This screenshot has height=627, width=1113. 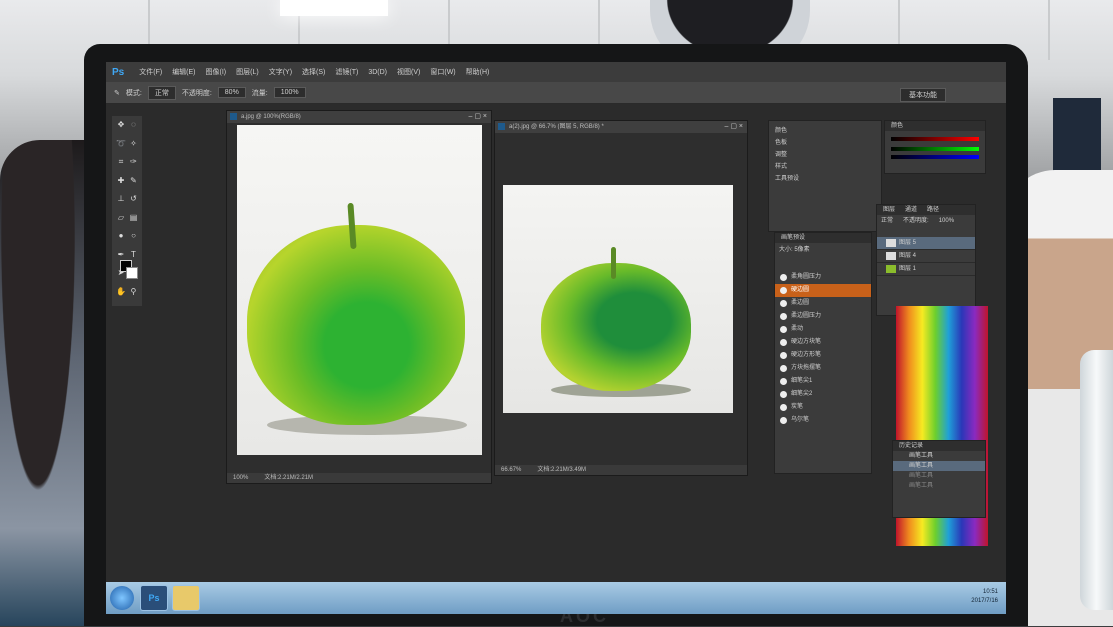 What do you see at coordinates (823, 250) in the screenshot?
I see `brush-size-row: 大小: 5像素` at bounding box center [823, 250].